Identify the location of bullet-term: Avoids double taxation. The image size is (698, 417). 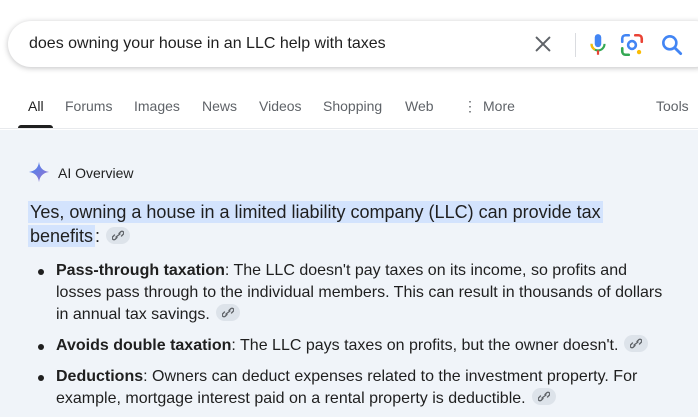
(144, 345).